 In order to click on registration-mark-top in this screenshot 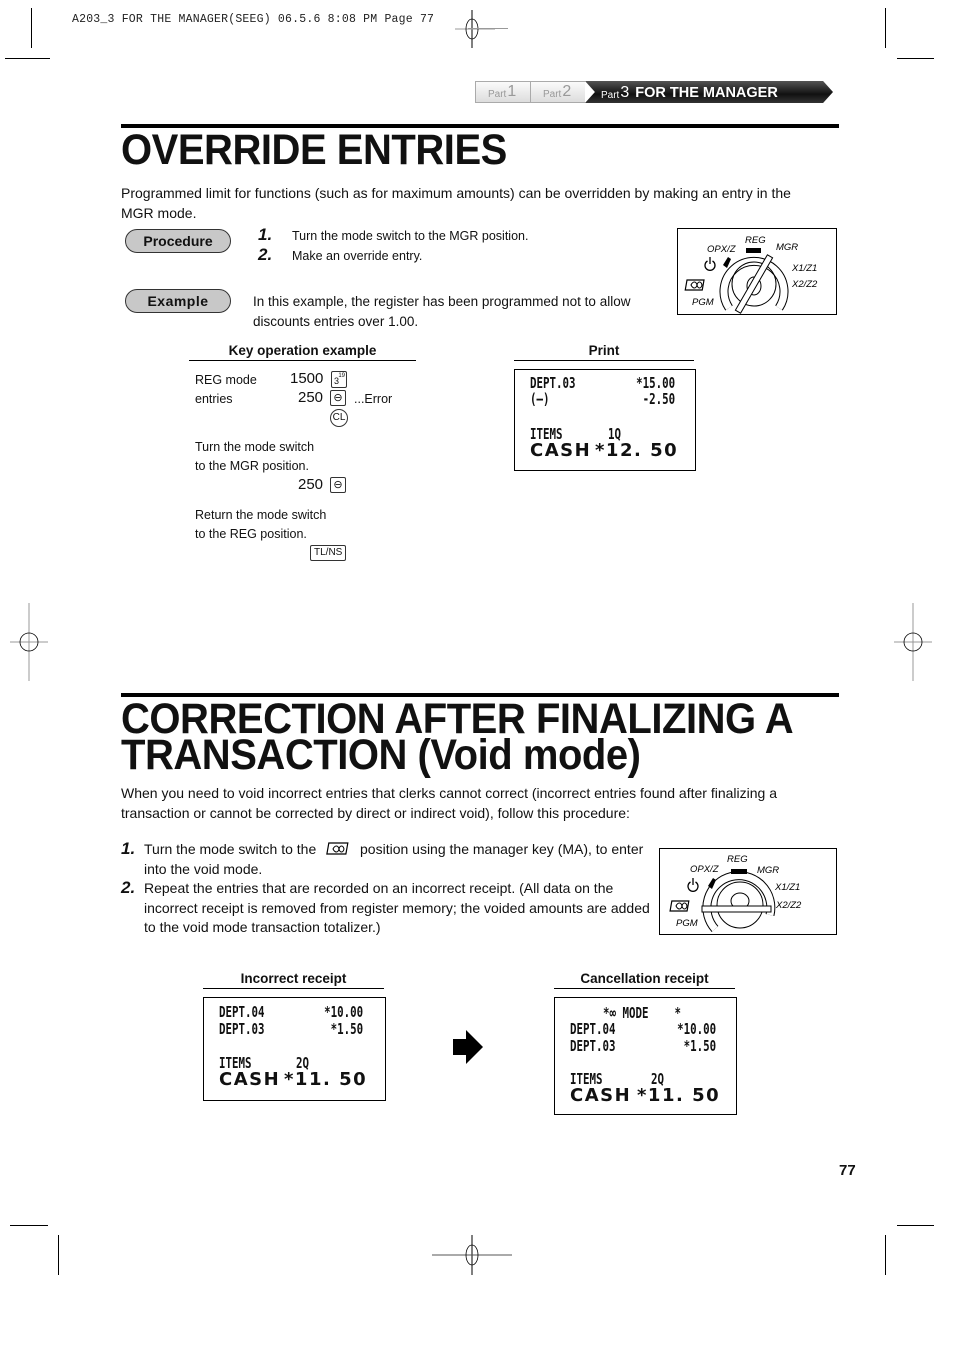, I will do `click(475, 29)`.